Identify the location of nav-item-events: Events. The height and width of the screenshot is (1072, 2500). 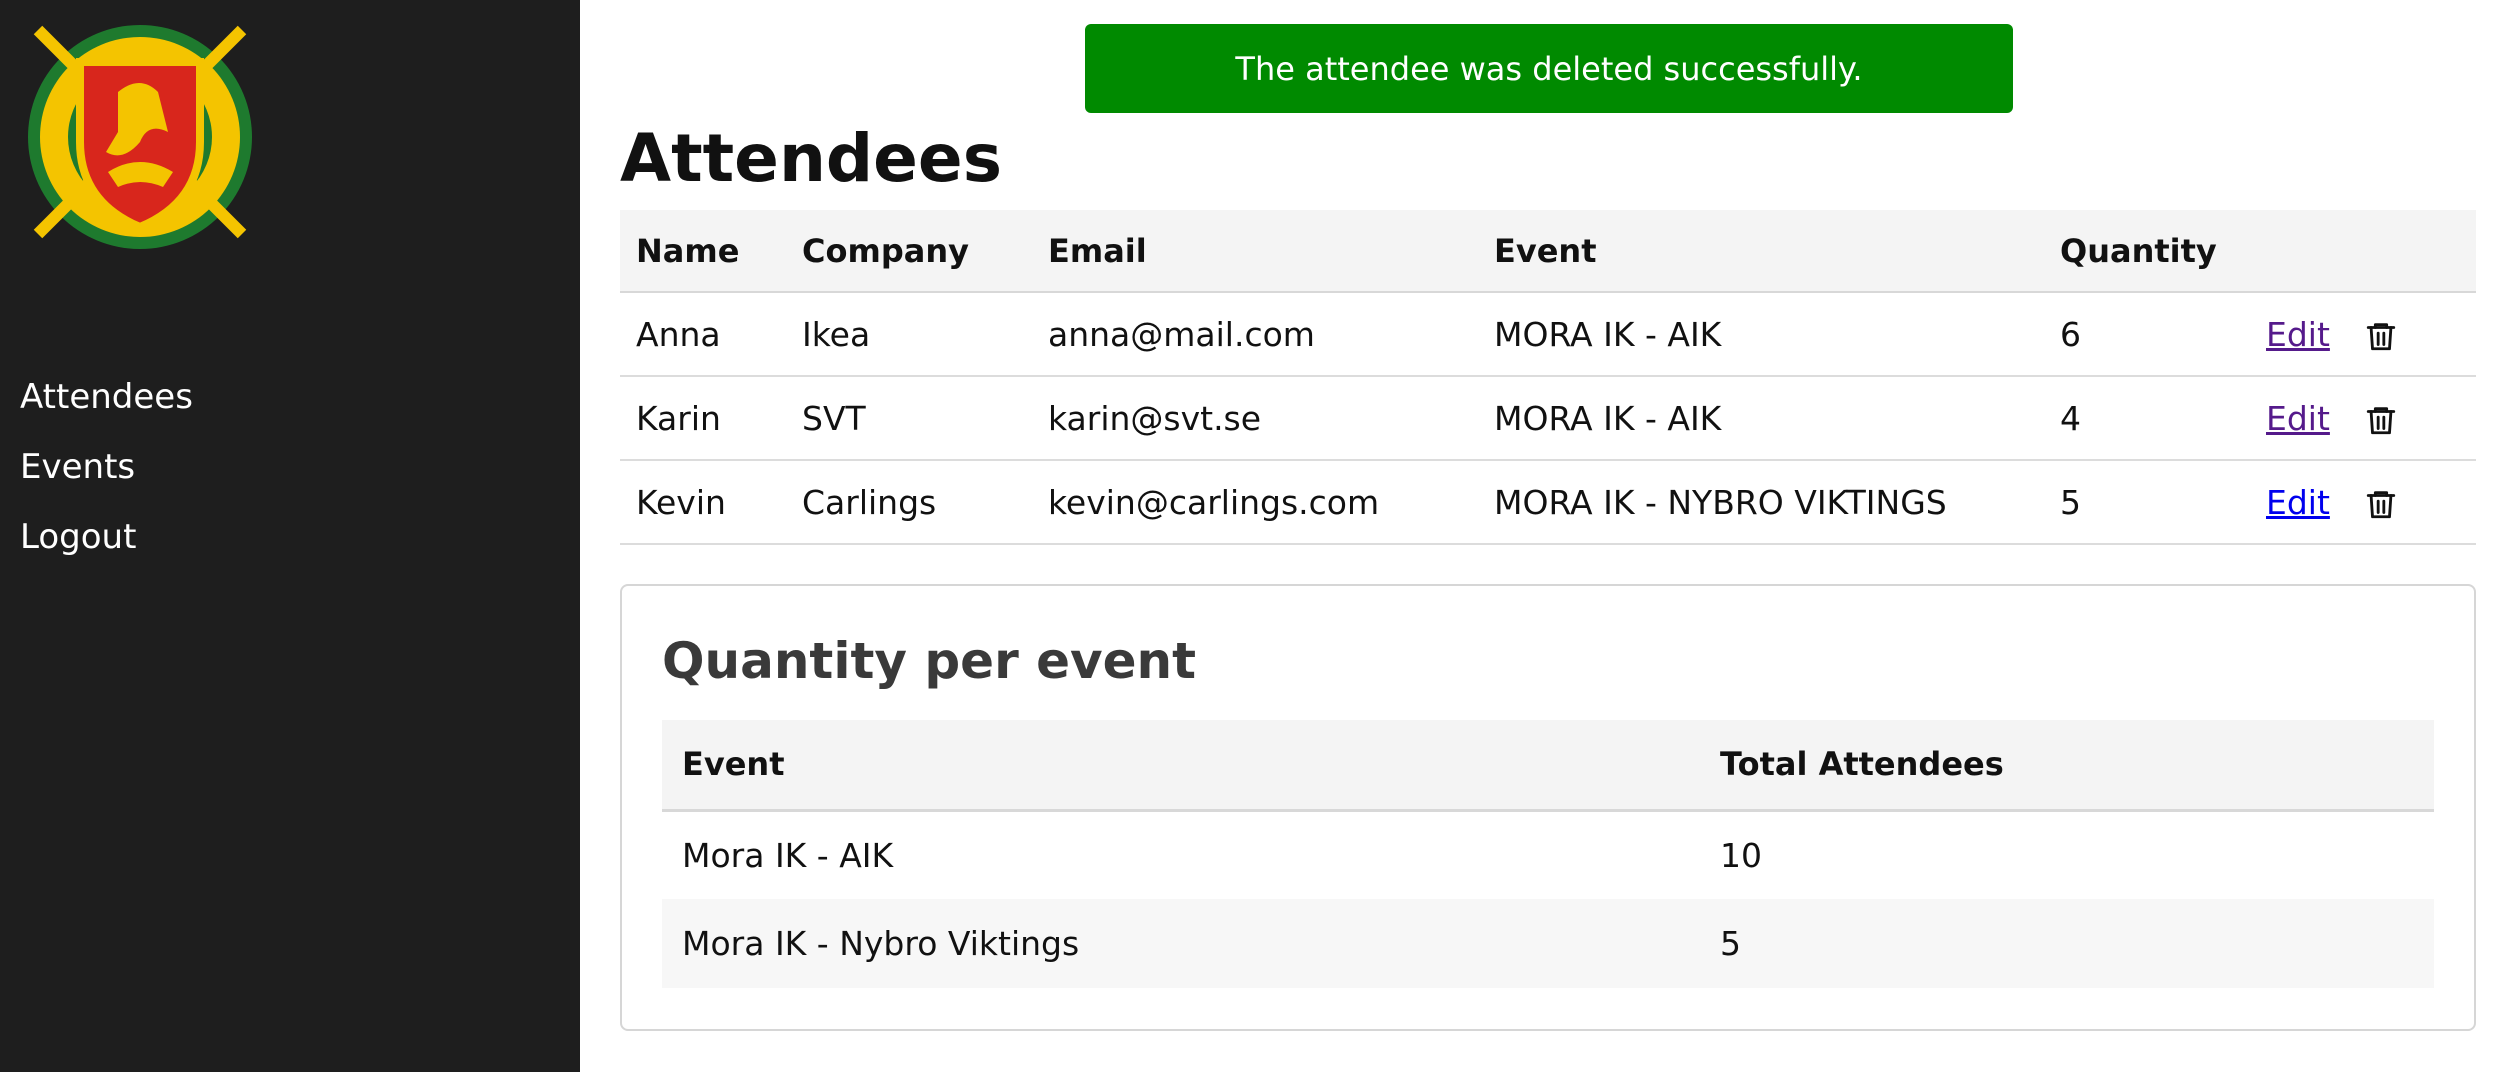
(106, 477).